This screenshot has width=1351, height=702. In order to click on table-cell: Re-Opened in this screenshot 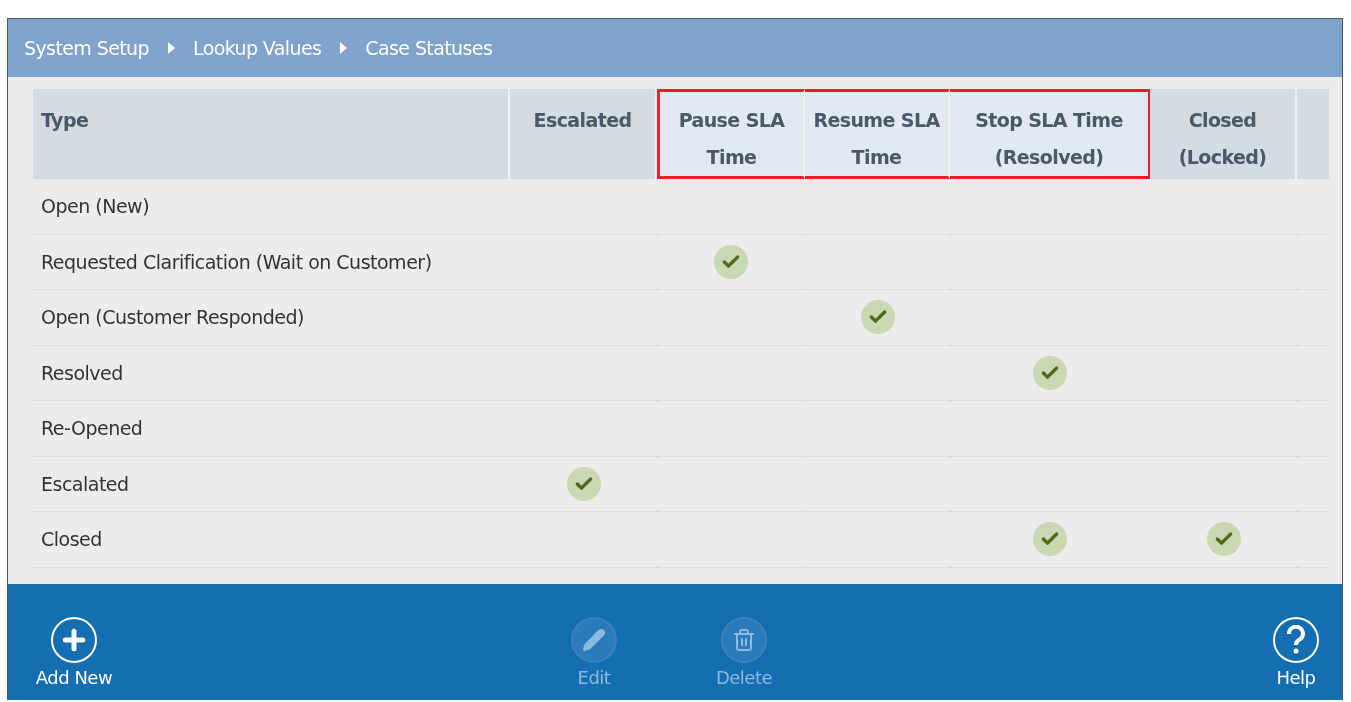, I will do `click(271, 429)`.